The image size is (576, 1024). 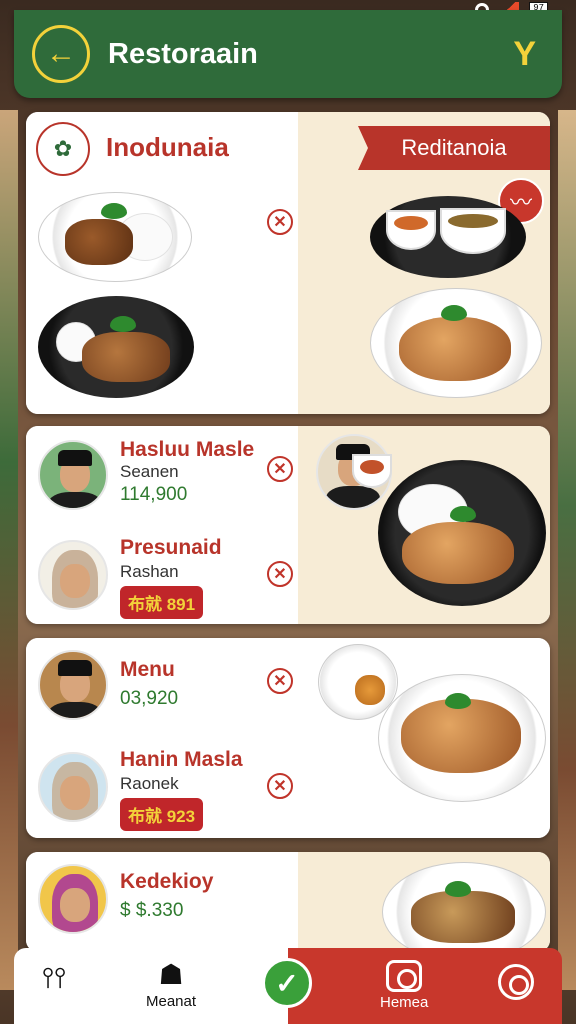 I want to click on person-name: Kedekioy, so click(x=167, y=881).